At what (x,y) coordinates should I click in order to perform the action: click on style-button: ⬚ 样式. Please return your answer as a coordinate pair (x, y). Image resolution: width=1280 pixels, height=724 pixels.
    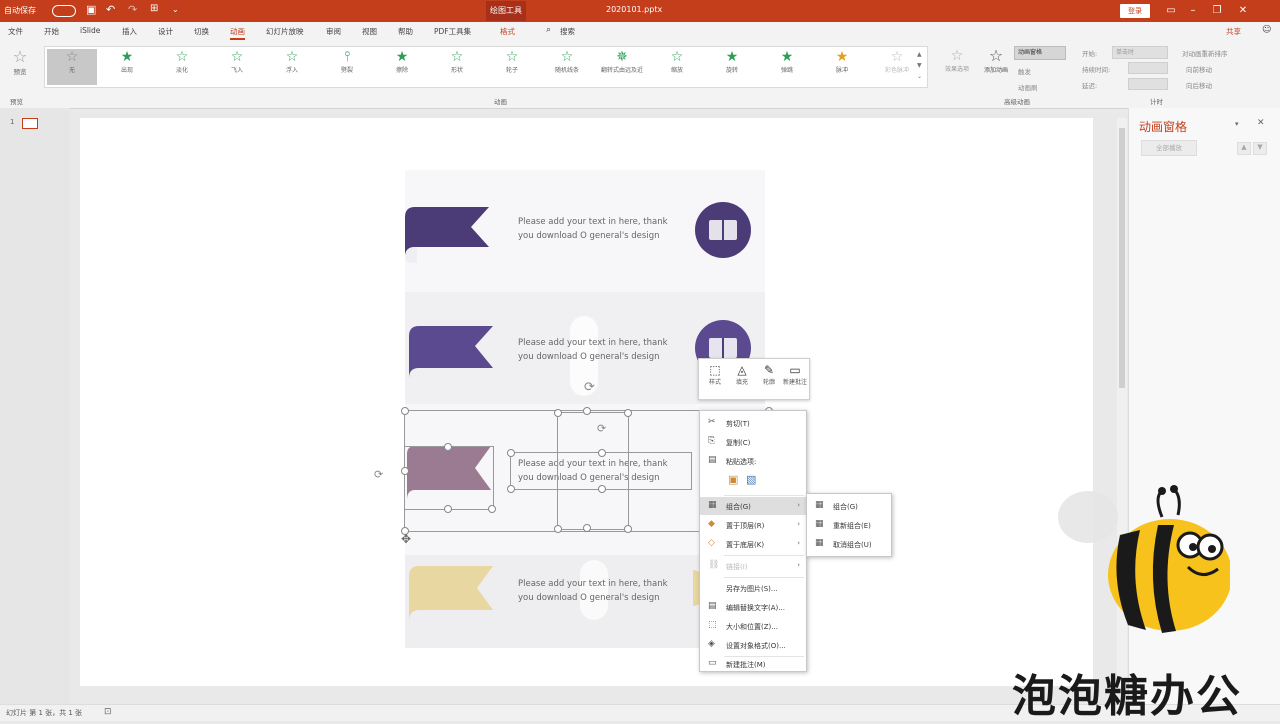
    Looking at the image, I should click on (715, 374).